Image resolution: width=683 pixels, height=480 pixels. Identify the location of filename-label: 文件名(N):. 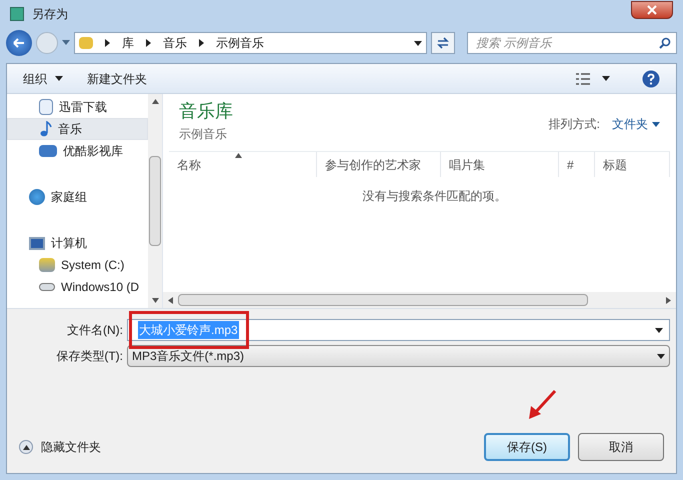
(95, 330).